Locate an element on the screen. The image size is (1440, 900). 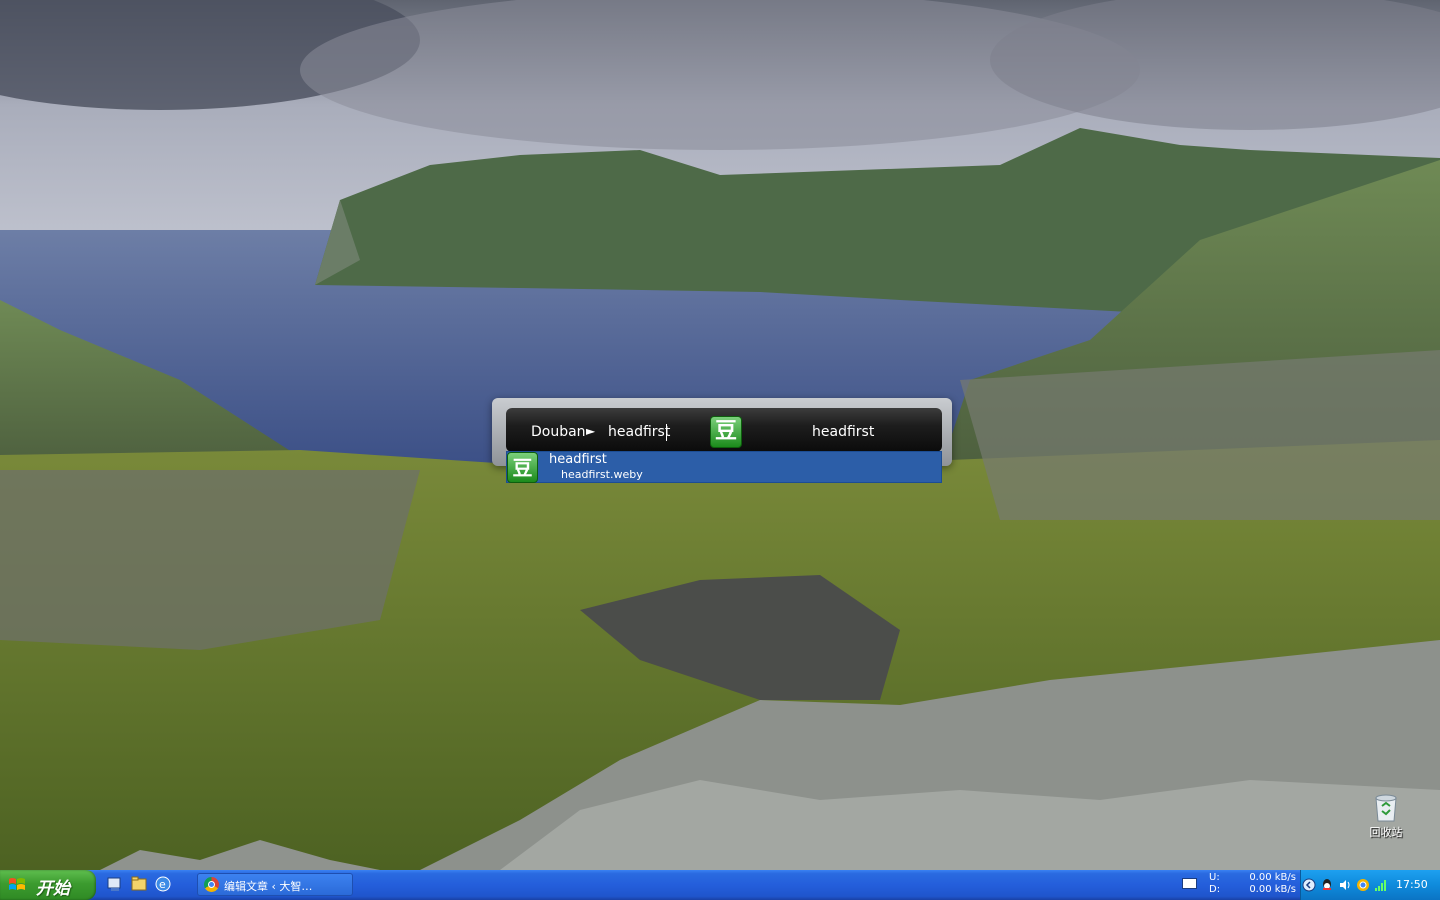
catalog-name: Douban is located at coordinates (558, 432).